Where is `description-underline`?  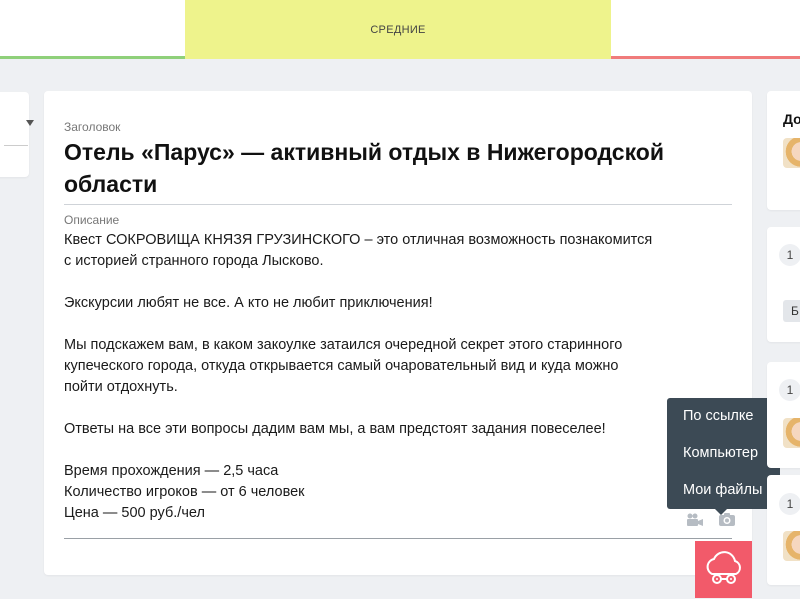 description-underline is located at coordinates (398, 538).